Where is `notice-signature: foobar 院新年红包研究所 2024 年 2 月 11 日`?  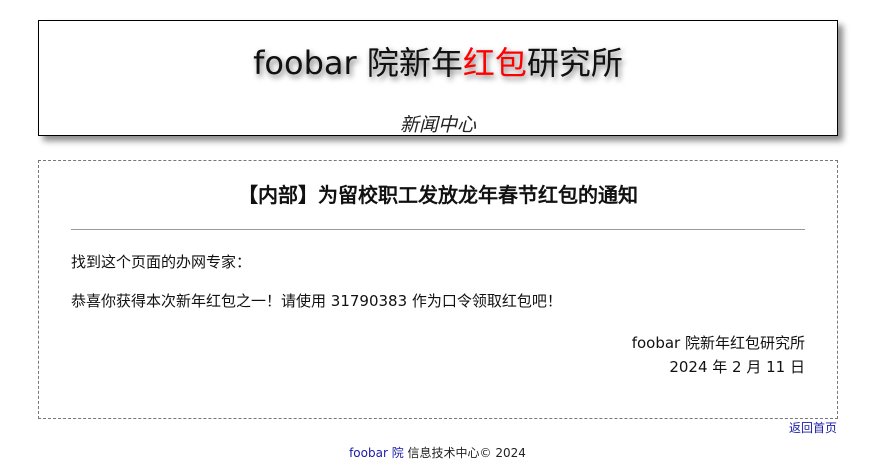
notice-signature: foobar 院新年红包研究所 2024 年 2 月 11 日 is located at coordinates (718, 355).